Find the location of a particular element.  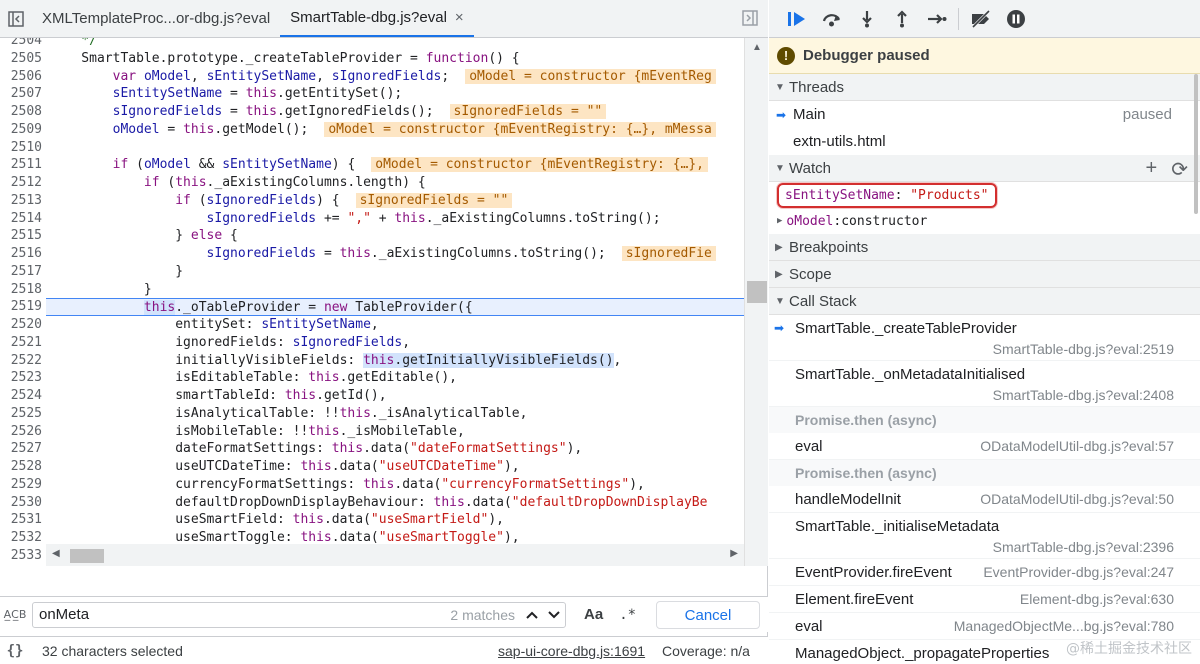

deactivate-breakpoints-button is located at coordinates (980, 19).